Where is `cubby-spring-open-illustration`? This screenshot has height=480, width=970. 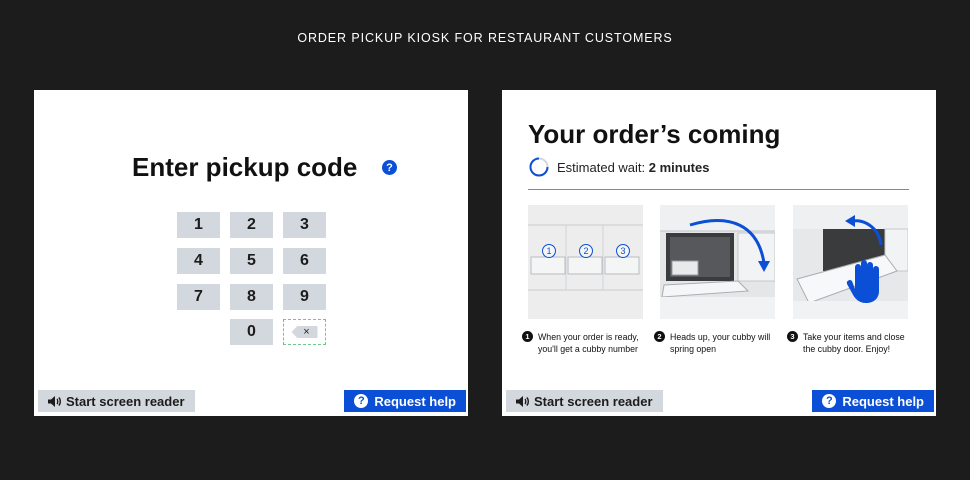
cubby-spring-open-illustration is located at coordinates (717, 262).